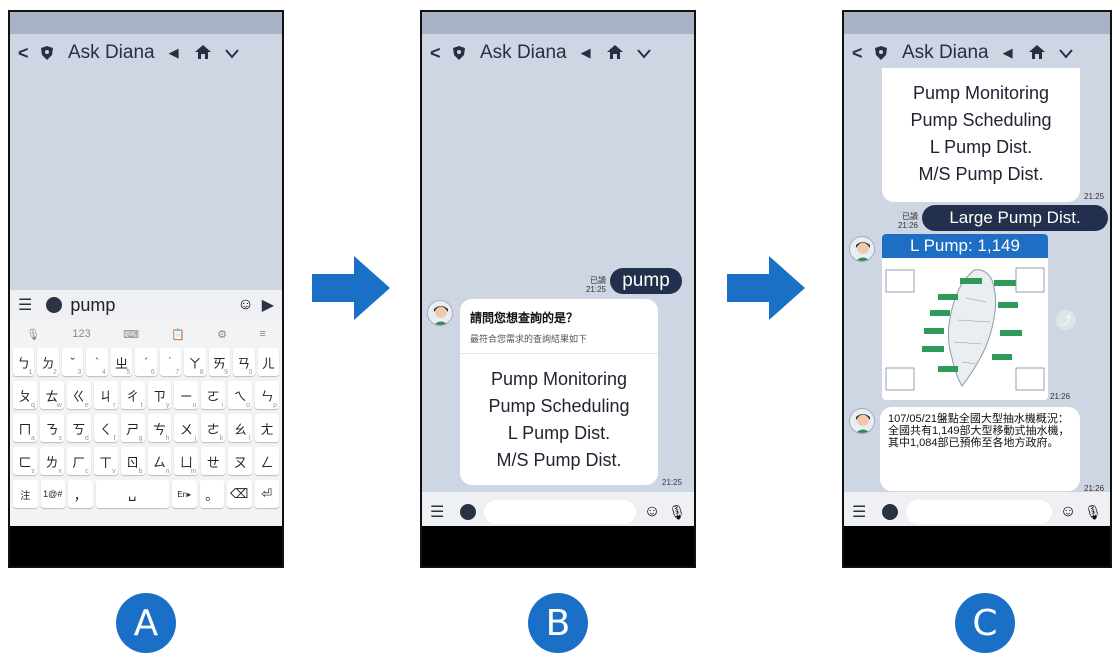  Describe the element at coordinates (267, 428) in the screenshot. I see `keyboard-key: ㄤ` at that location.